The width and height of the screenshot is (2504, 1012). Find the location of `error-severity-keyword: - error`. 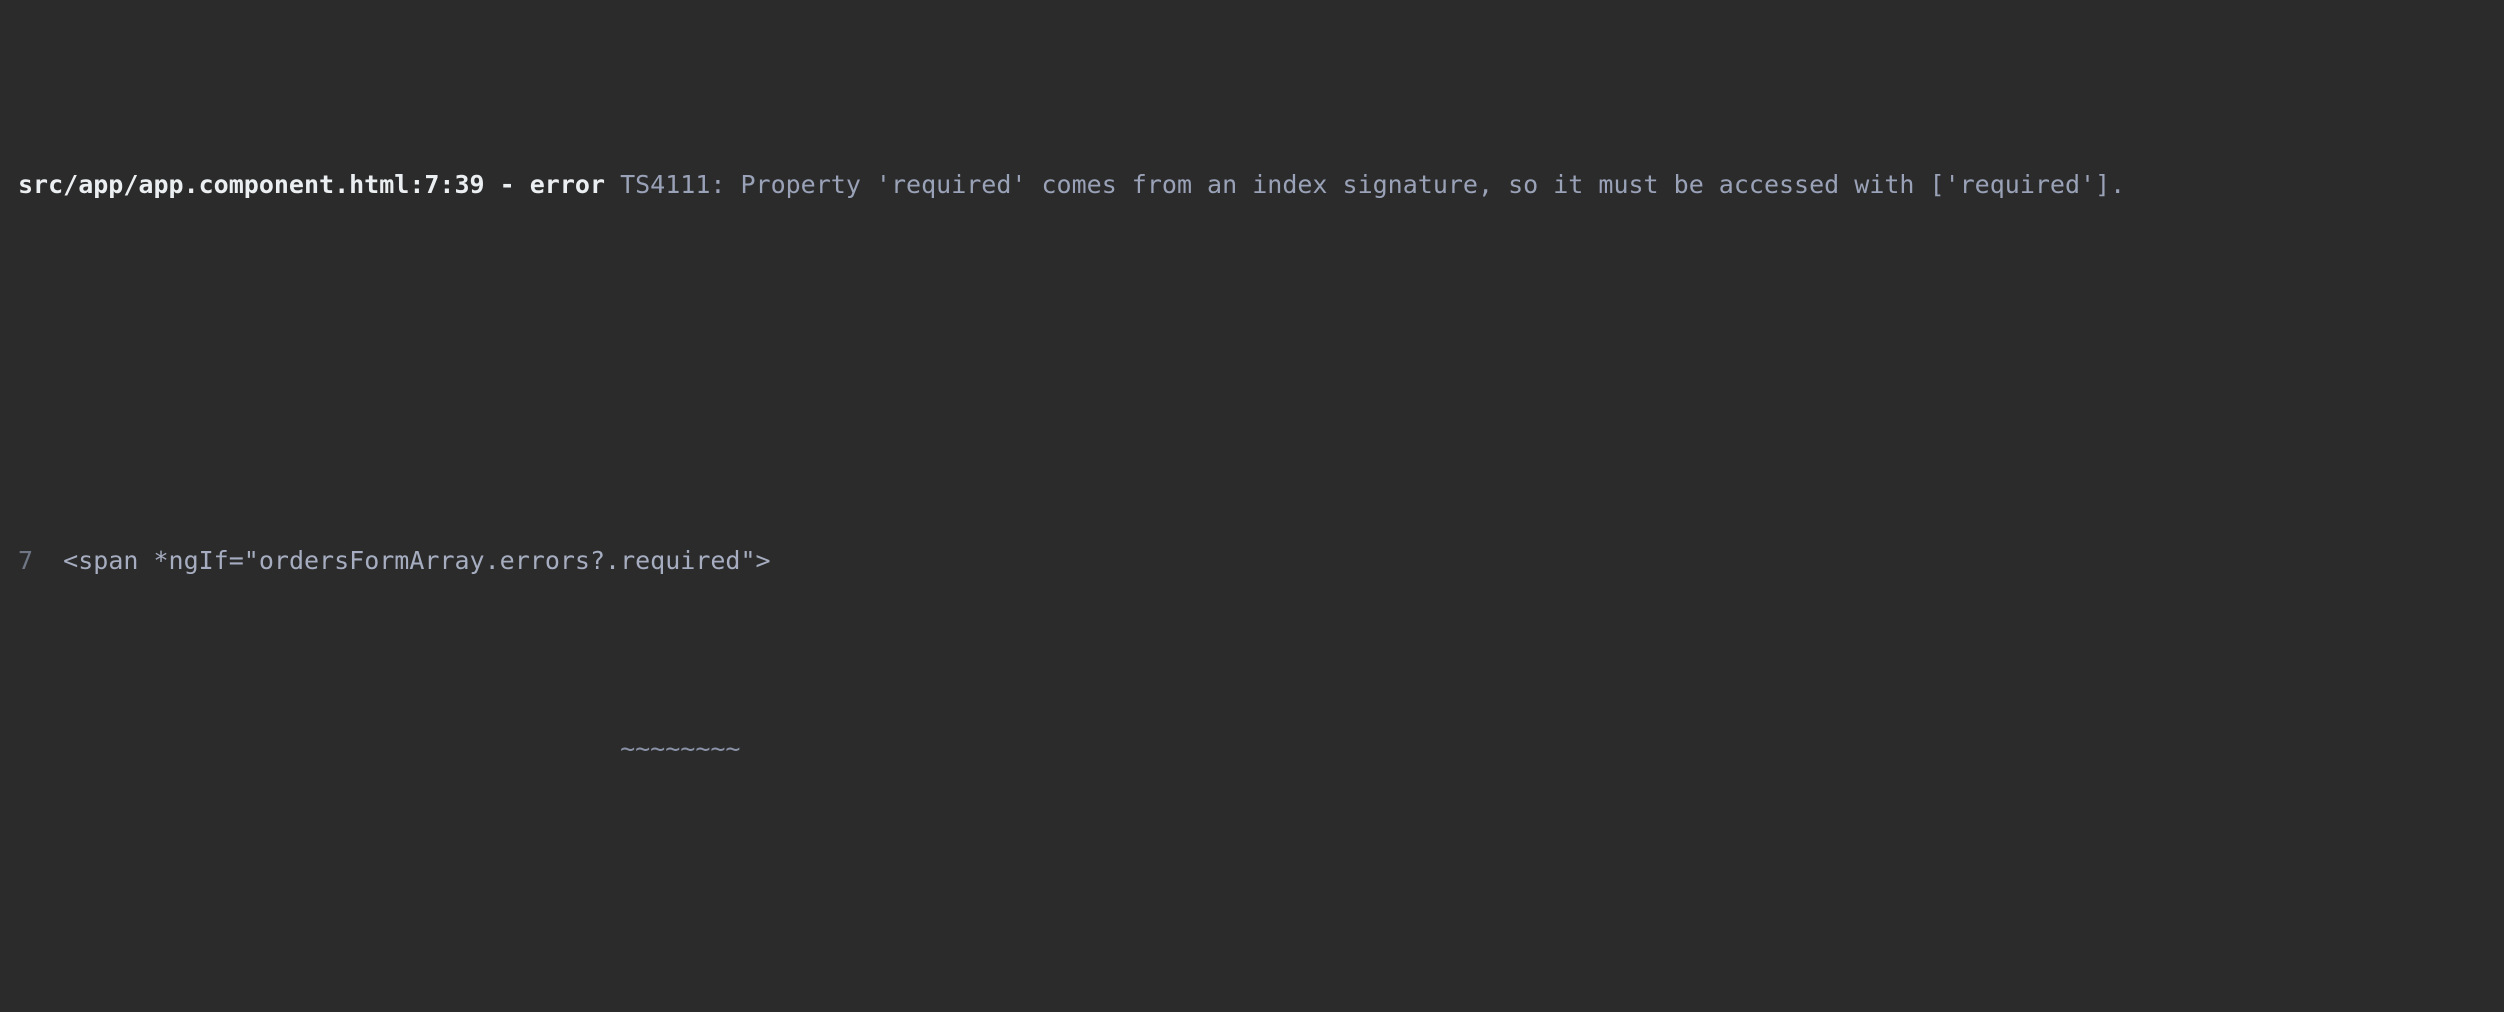

error-severity-keyword: - error is located at coordinates (552, 184).